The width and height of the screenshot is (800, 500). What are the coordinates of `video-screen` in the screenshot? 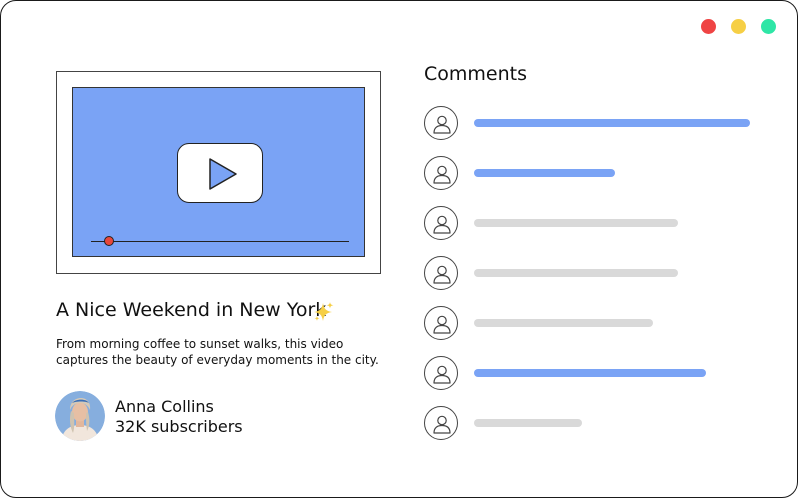 It's located at (218, 172).